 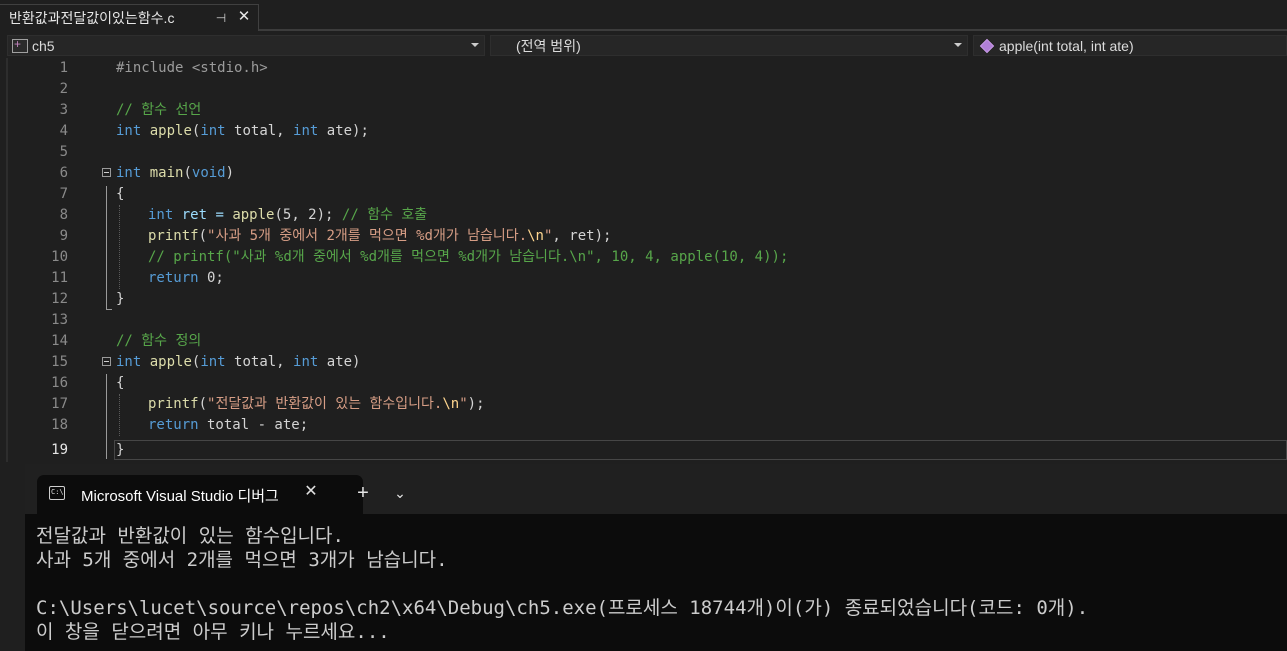 I want to click on function-cube-icon, so click(x=987, y=45).